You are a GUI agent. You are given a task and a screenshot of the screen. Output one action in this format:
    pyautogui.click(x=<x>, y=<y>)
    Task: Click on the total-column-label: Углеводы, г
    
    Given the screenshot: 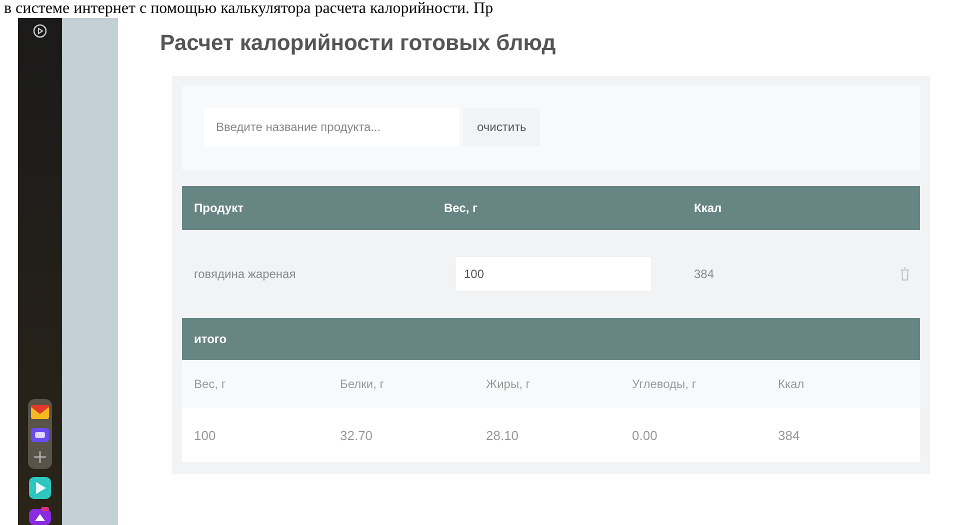 What is the action you would take?
    pyautogui.click(x=665, y=384)
    